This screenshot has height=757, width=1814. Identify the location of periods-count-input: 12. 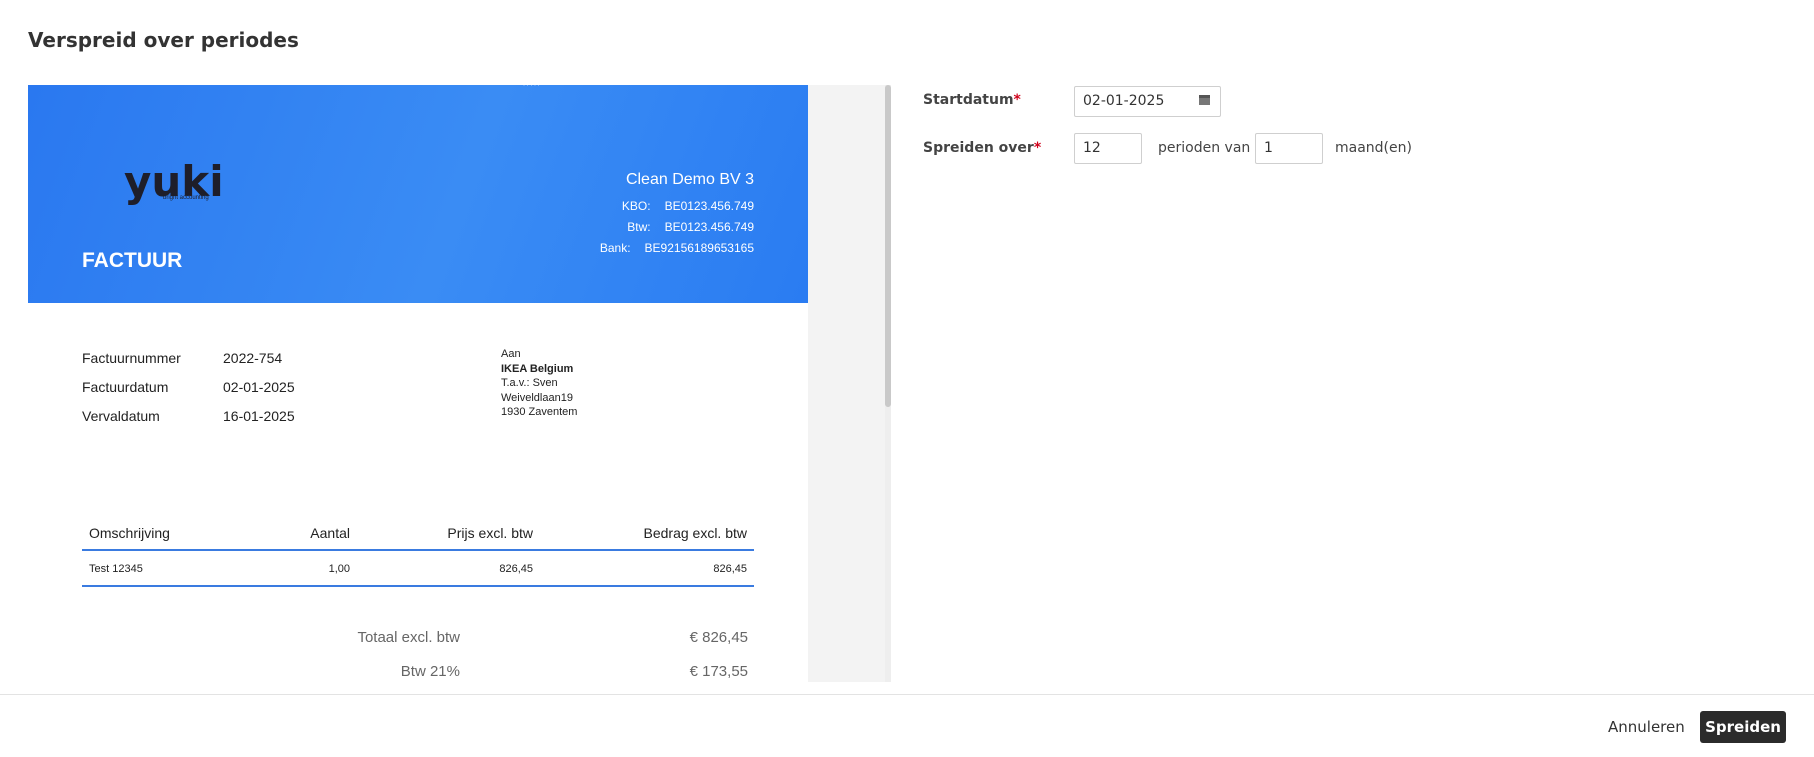
(1108, 148).